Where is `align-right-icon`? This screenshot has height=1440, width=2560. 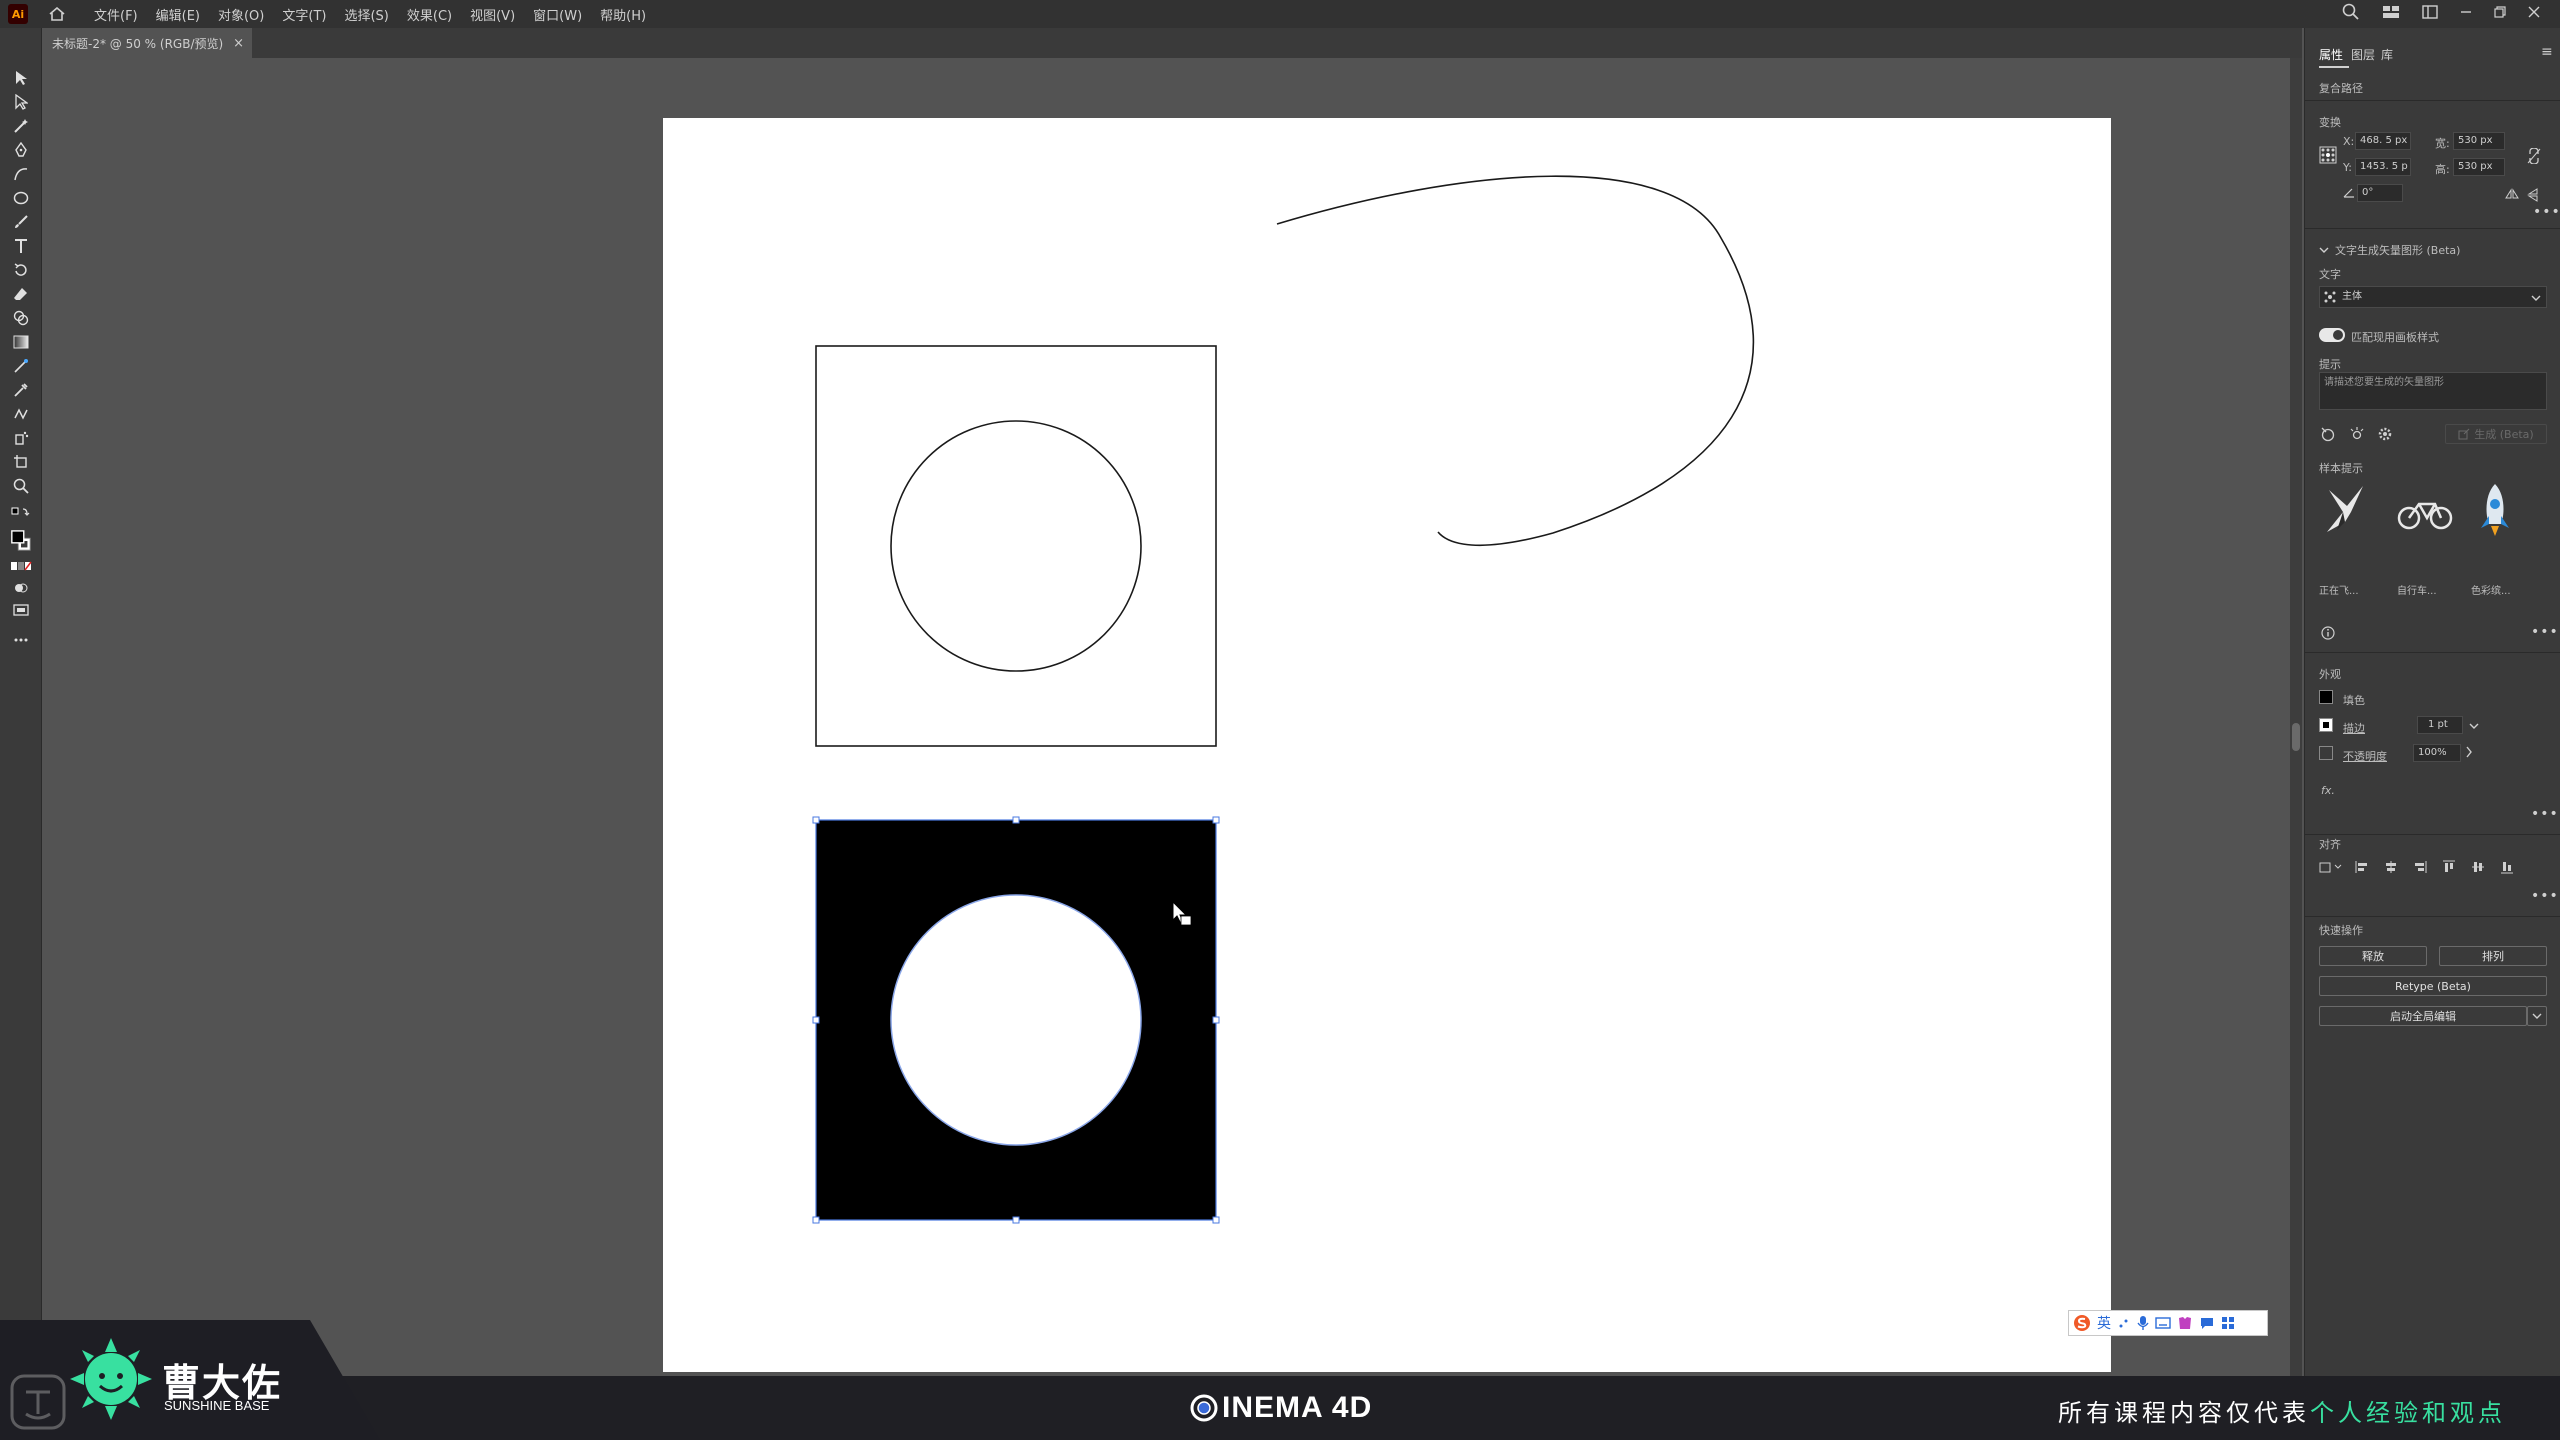 align-right-icon is located at coordinates (2420, 867).